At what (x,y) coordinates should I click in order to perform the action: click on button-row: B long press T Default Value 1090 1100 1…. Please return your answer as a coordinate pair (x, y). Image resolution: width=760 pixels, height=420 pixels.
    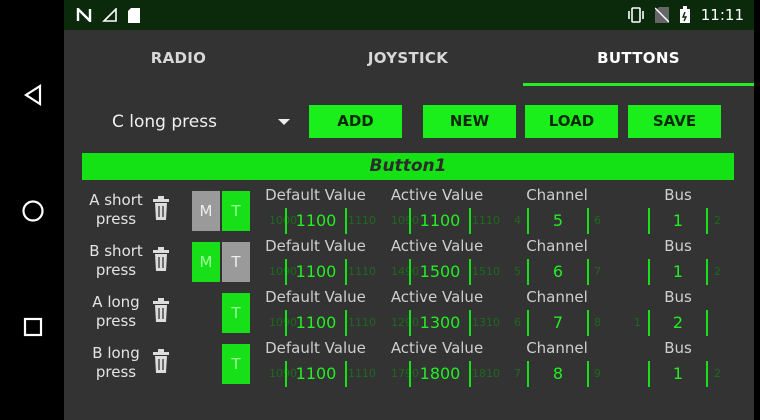
    Looking at the image, I should click on (409, 365).